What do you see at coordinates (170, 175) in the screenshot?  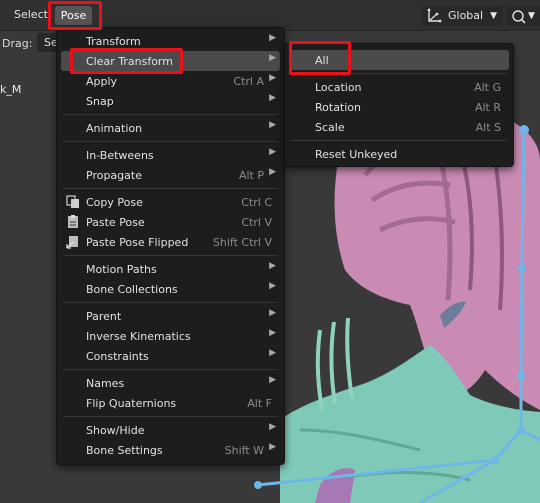 I see `menu-item-propagate: Propagate Alt P ▶` at bounding box center [170, 175].